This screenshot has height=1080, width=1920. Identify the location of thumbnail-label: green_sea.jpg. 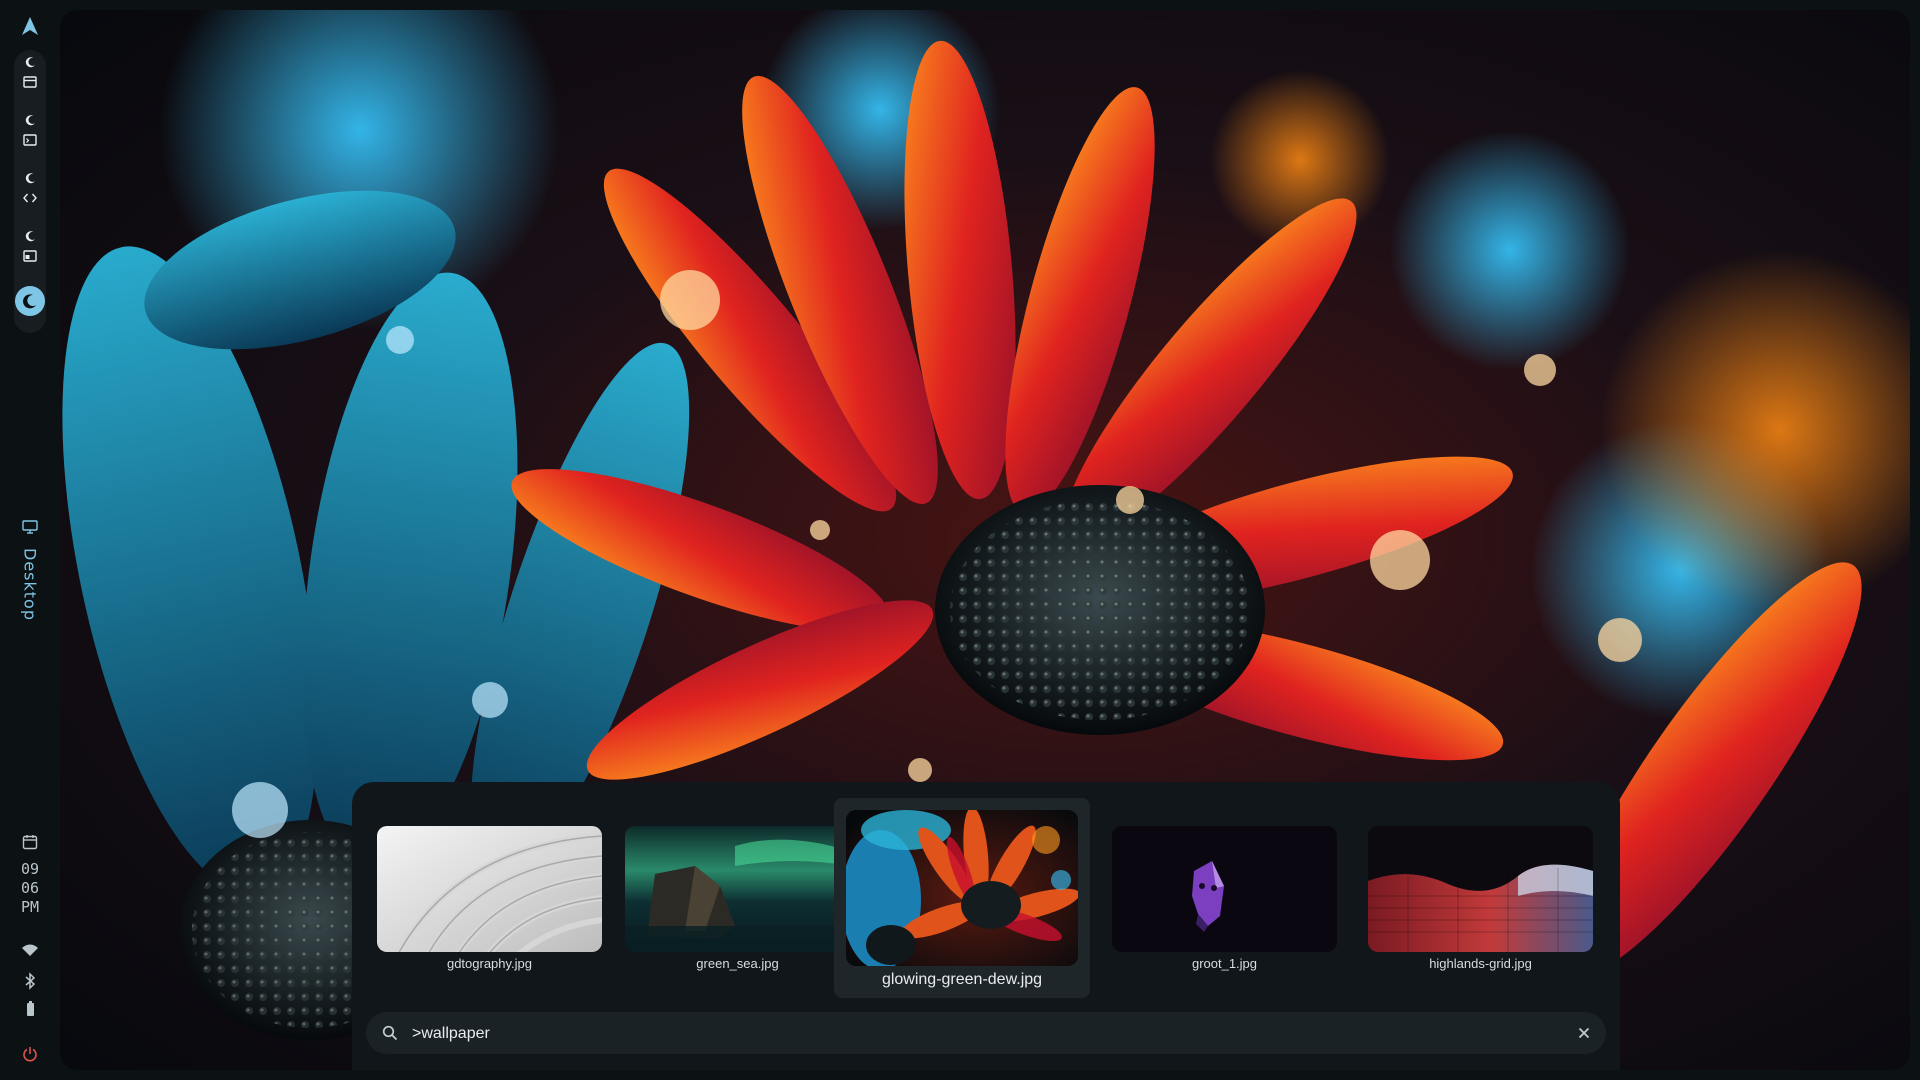
(737, 963).